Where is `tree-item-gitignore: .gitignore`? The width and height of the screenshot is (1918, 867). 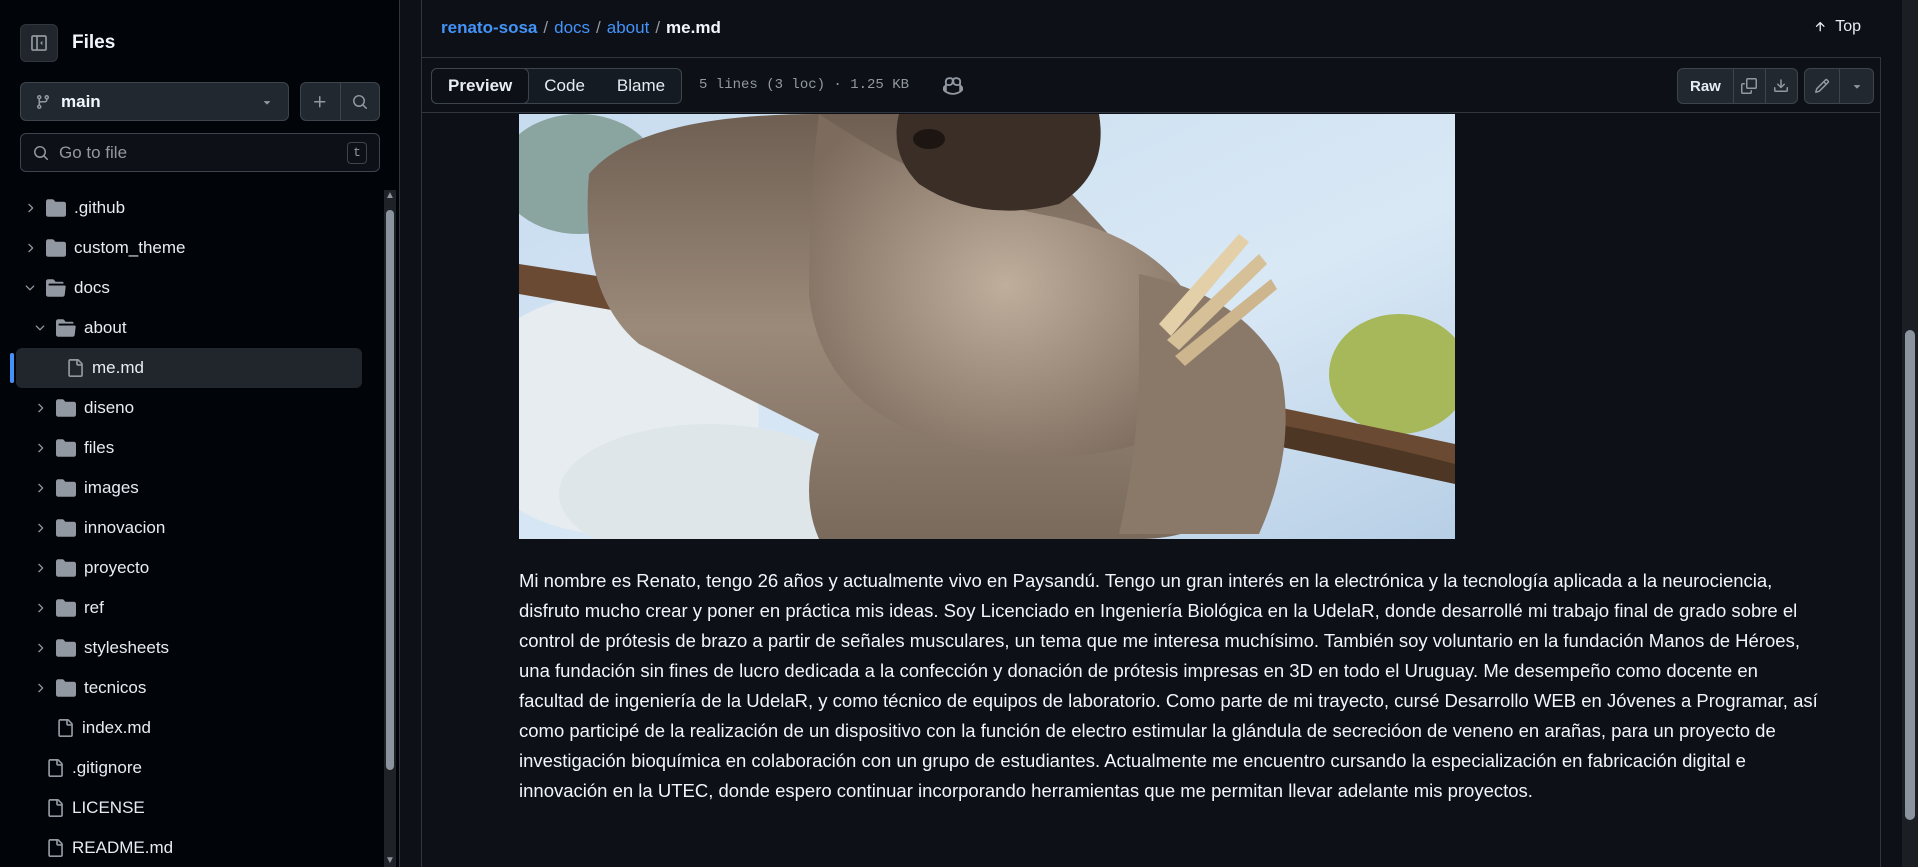
tree-item-gitignore: .gitignore is located at coordinates (191, 768).